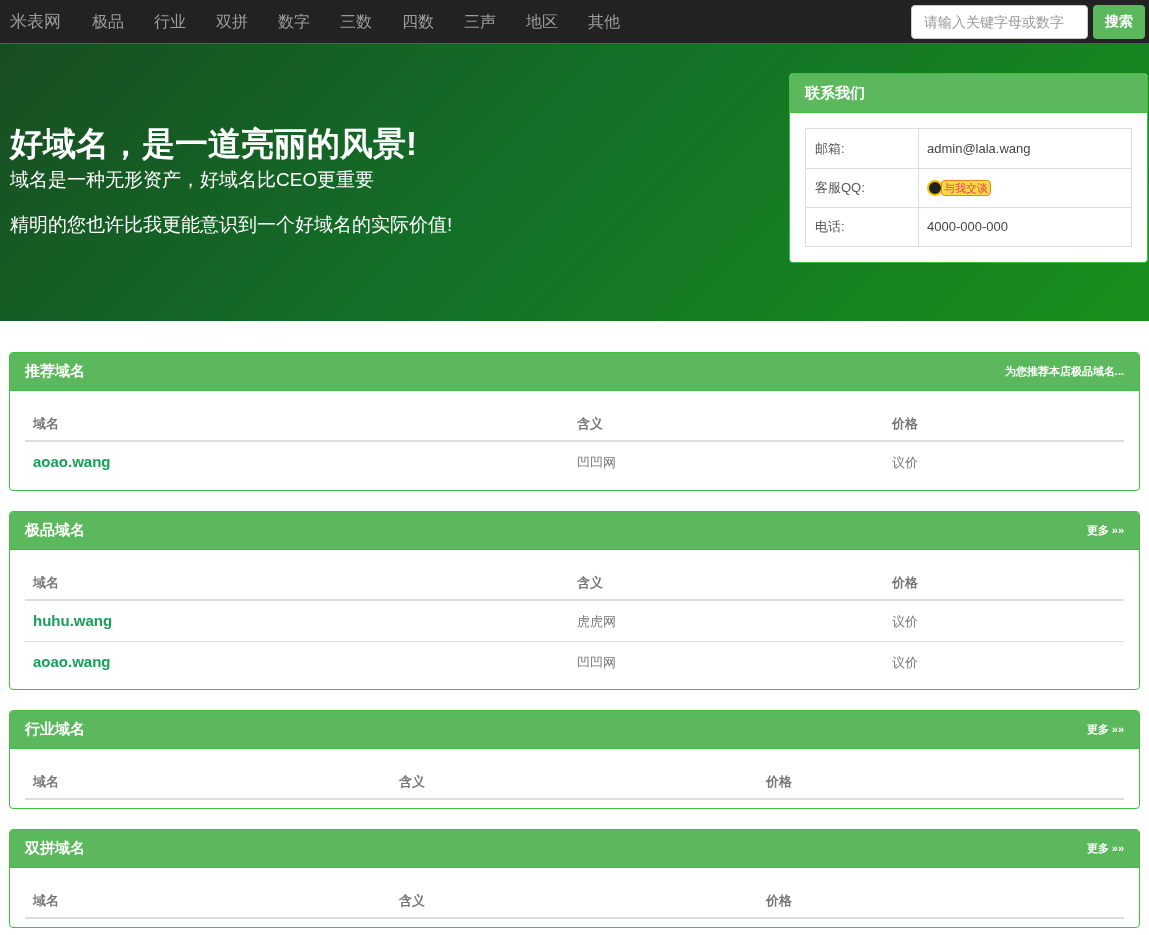 The image size is (1149, 935). What do you see at coordinates (979, 148) in the screenshot?
I see `contact-value: admin@lala.wang` at bounding box center [979, 148].